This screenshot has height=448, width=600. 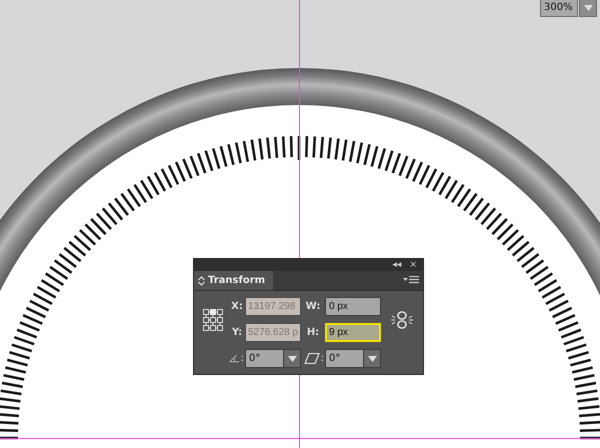 I want to click on collapse-button: ◂◂, so click(x=396, y=265).